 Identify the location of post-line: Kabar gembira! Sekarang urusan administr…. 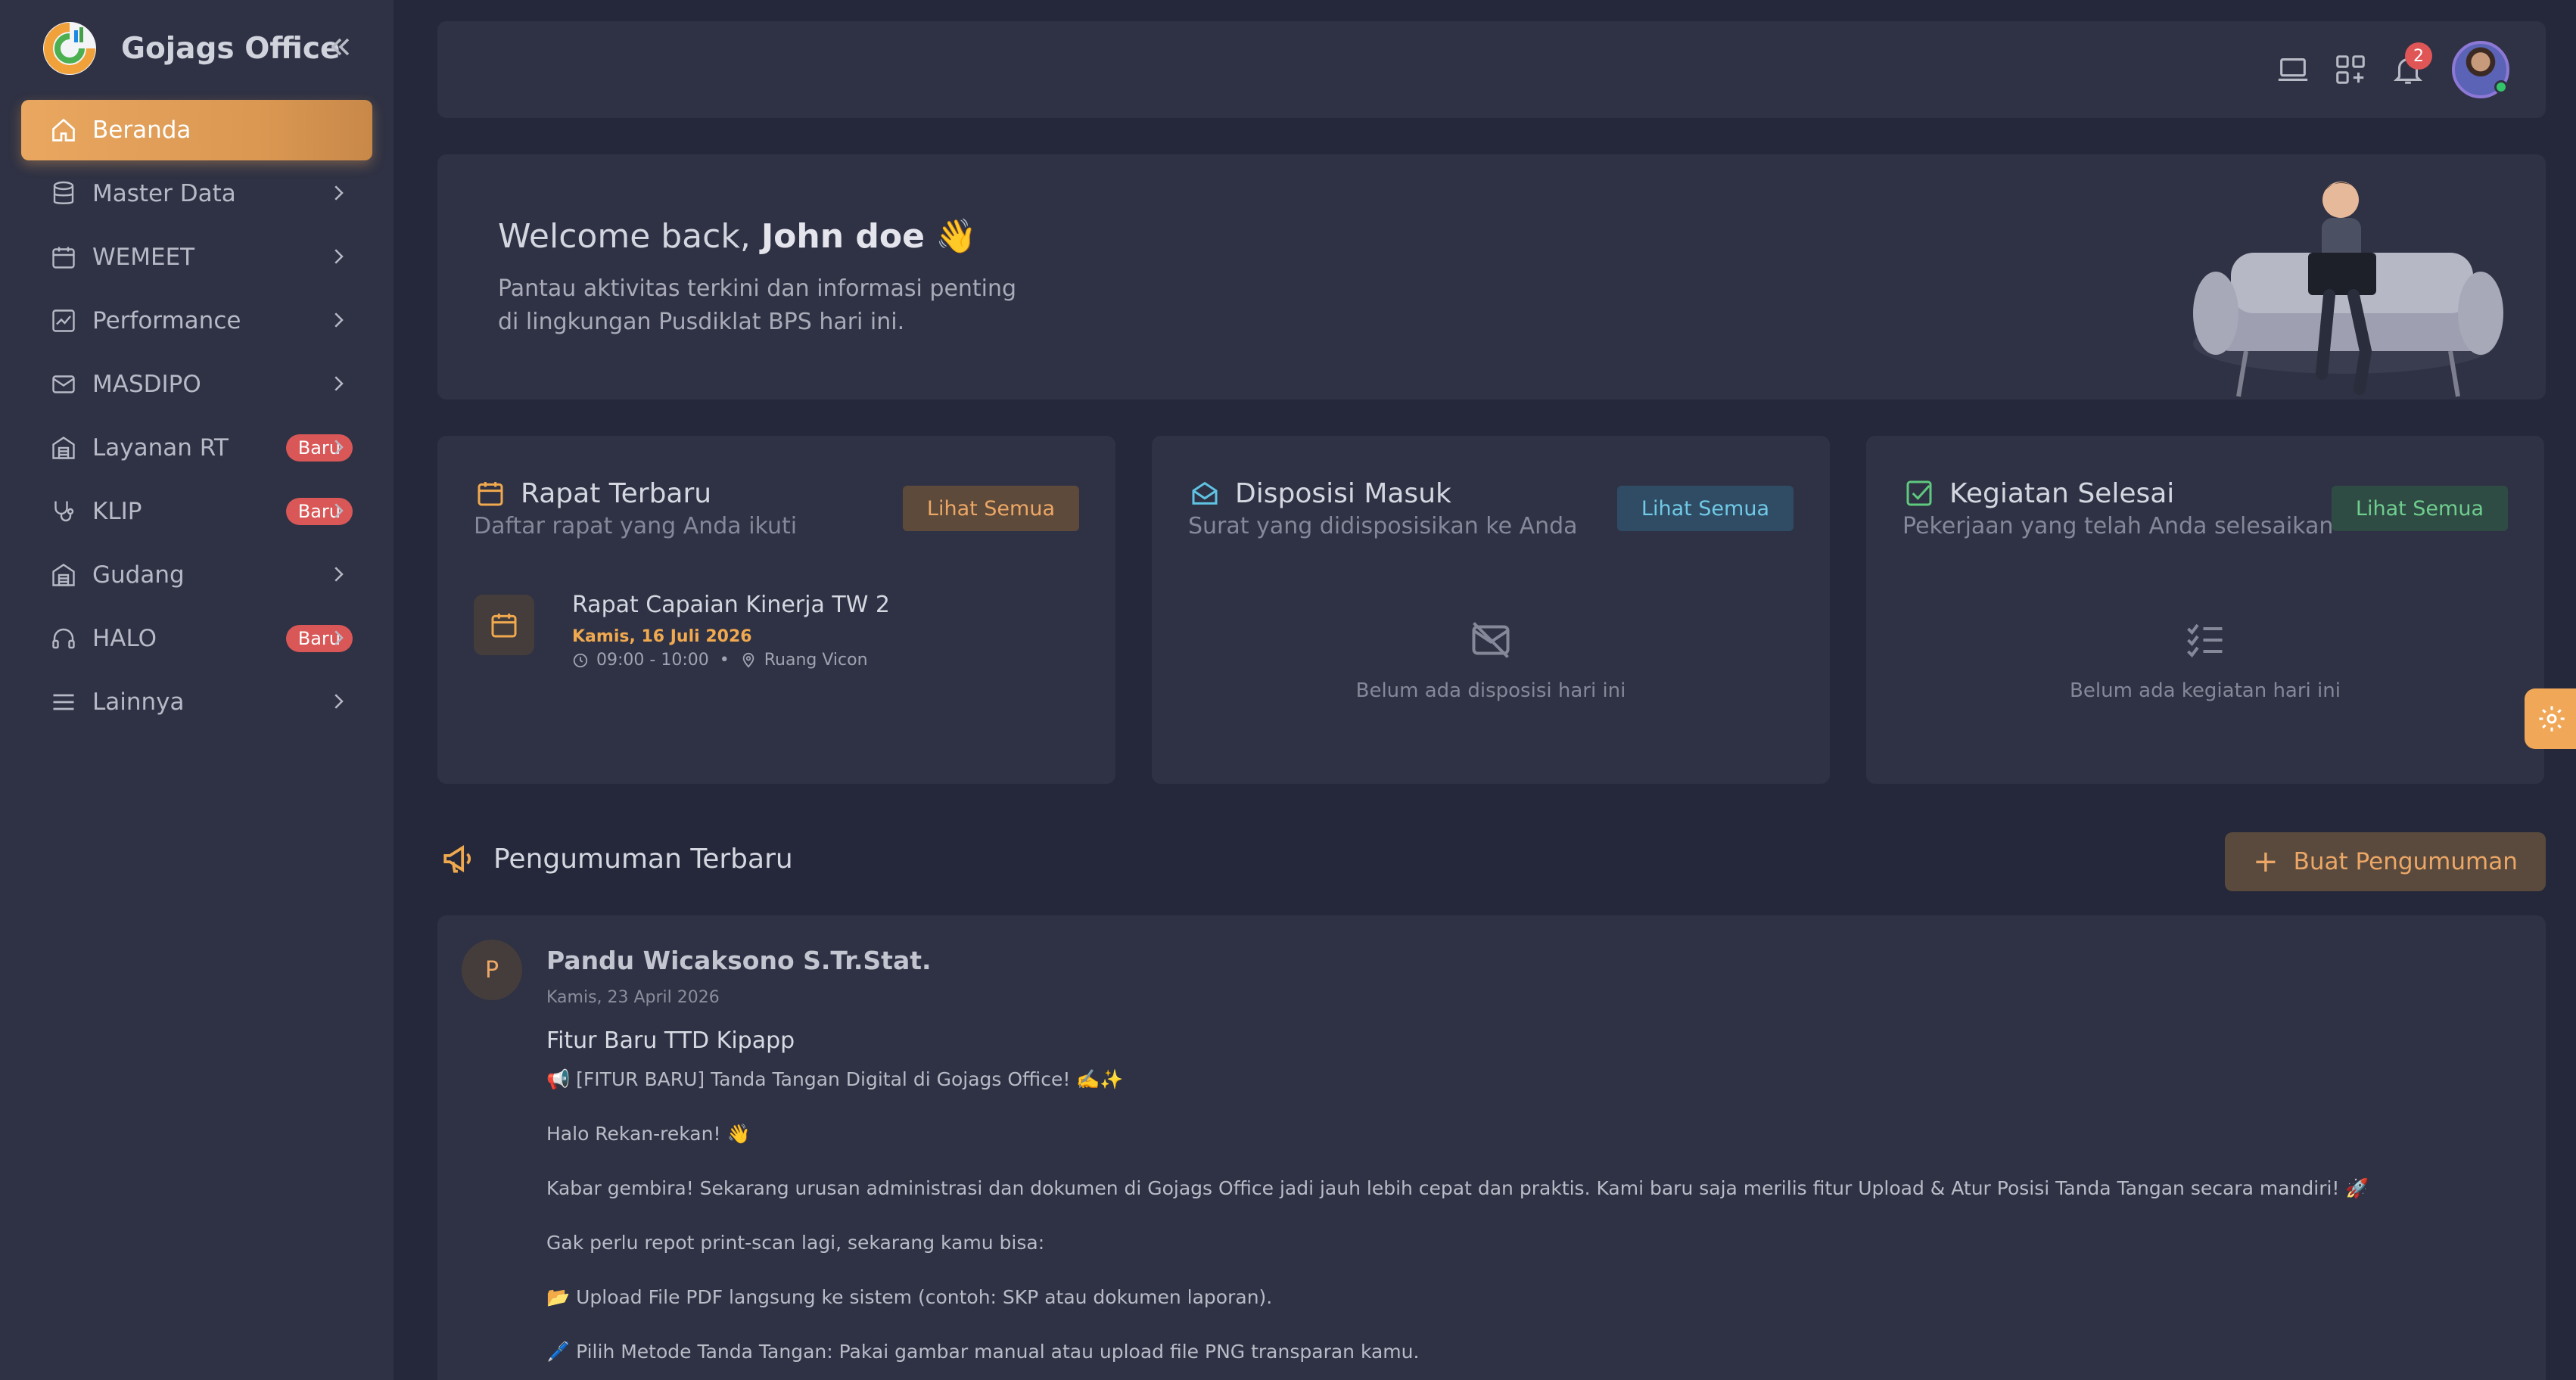
(1457, 1188).